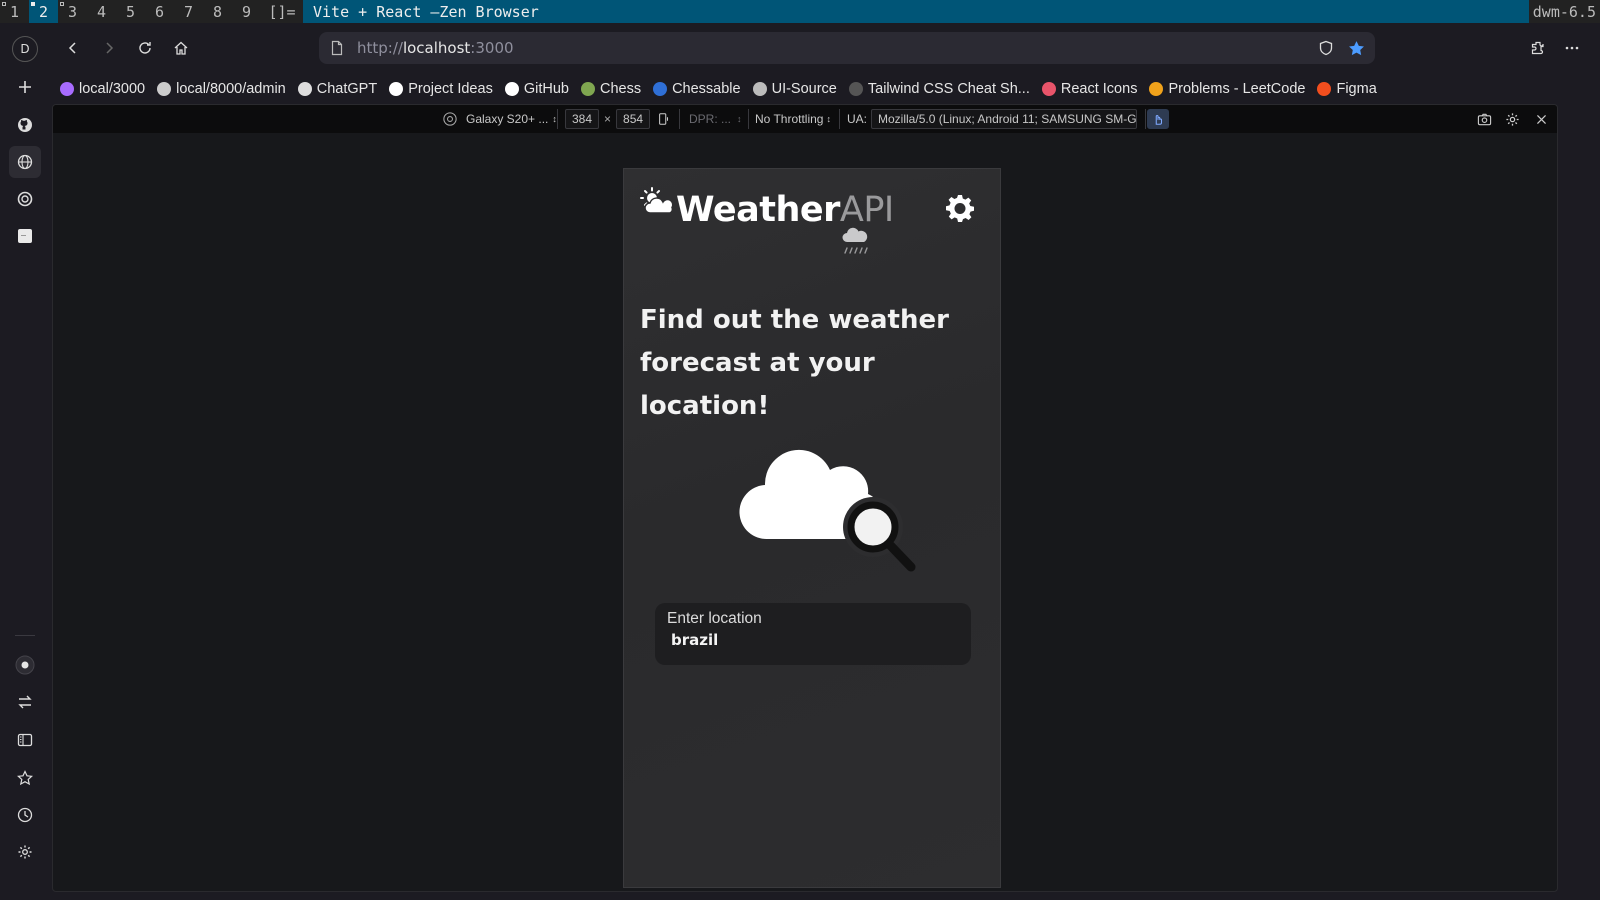 This screenshot has height=900, width=1600. I want to click on url-text: http://localhost:3000, so click(837, 48).